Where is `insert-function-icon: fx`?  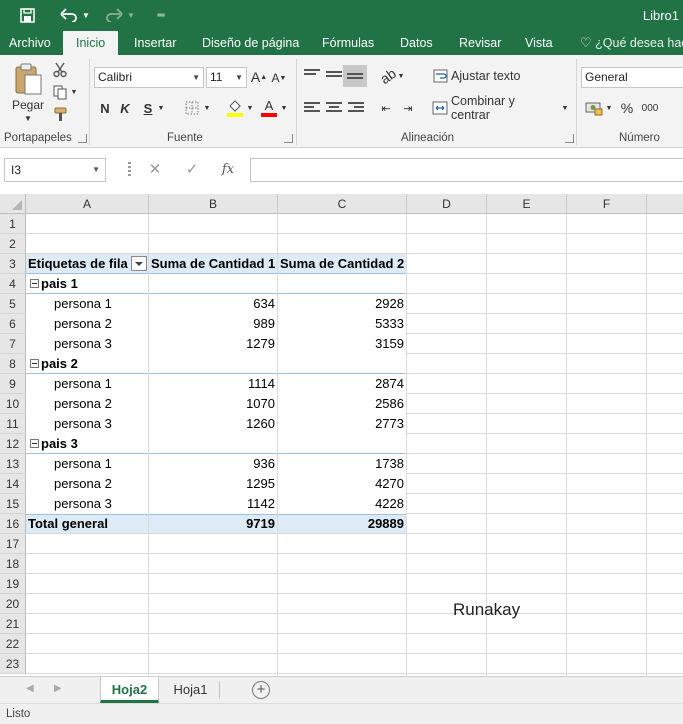
insert-function-icon: fx is located at coordinates (228, 170).